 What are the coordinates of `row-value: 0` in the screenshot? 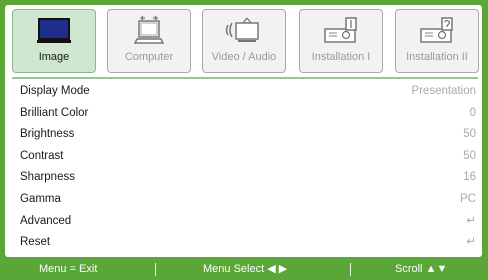 It's located at (472, 112).